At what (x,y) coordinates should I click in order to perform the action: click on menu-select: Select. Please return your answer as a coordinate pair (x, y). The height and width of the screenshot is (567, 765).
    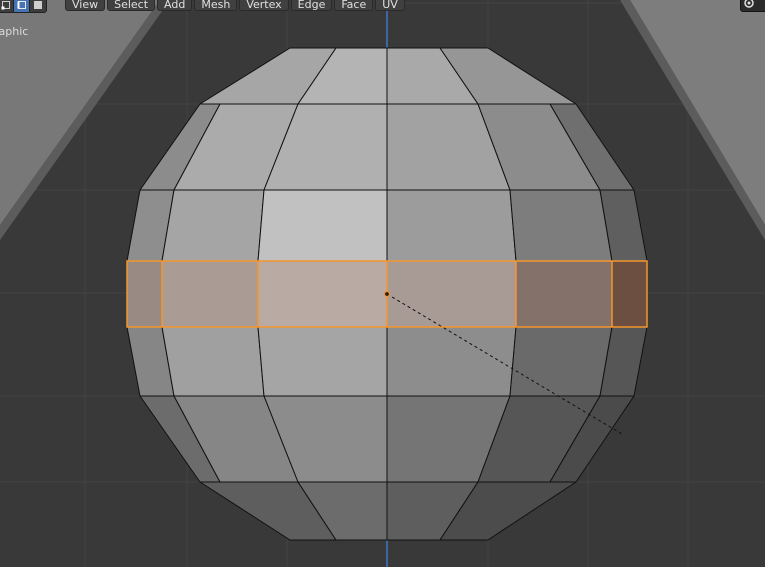
    Looking at the image, I should click on (131, 5).